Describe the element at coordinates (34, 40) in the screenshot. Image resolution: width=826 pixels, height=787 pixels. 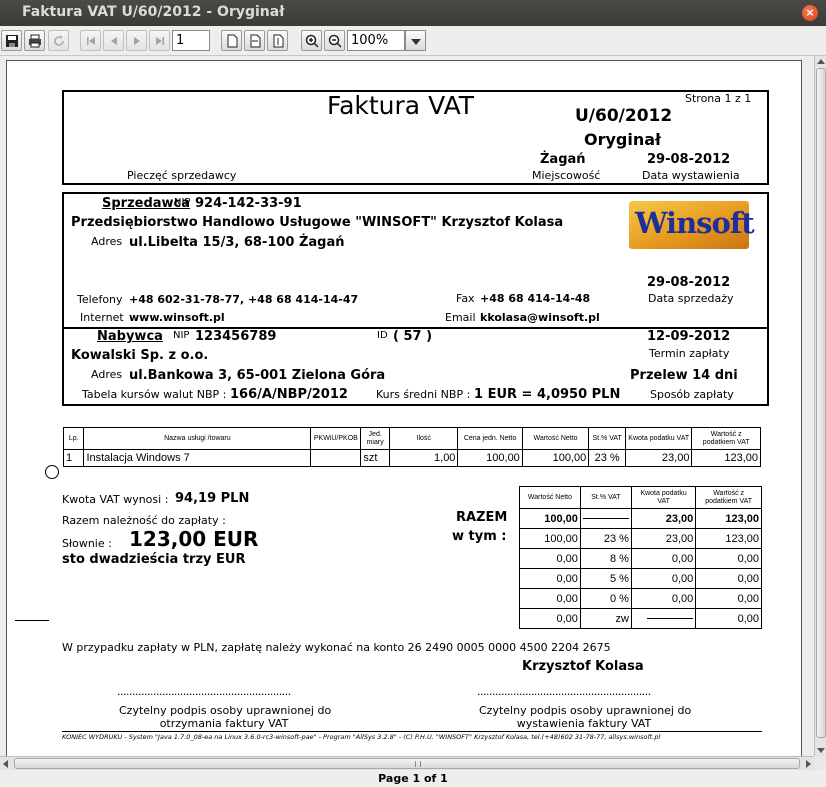
I see `print-button` at that location.